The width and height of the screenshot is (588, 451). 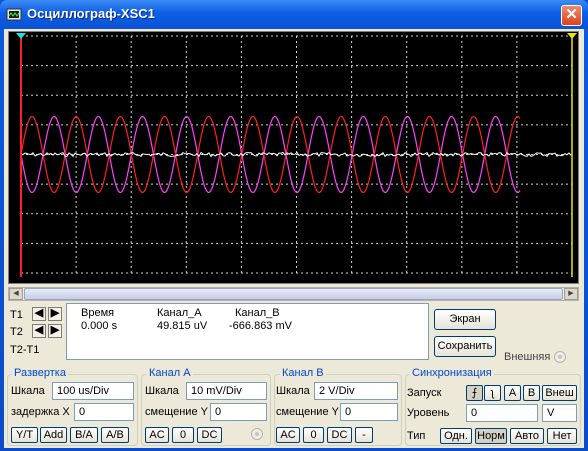 What do you see at coordinates (356, 391) in the screenshot?
I see `channel-b-scale-field: 2 V/Div` at bounding box center [356, 391].